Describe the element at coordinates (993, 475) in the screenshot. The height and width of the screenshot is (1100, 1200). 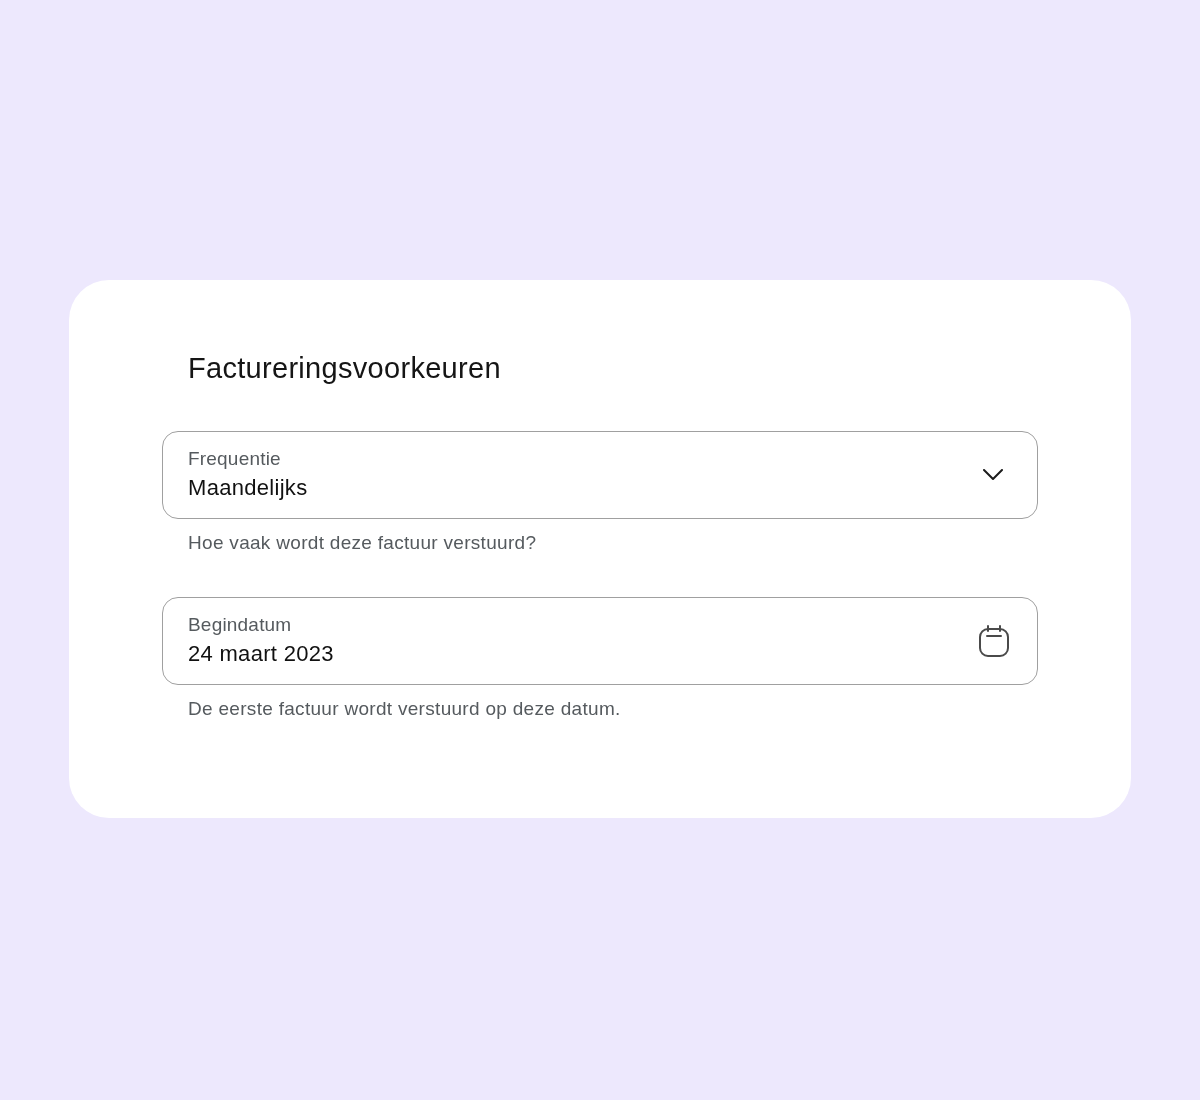
I see `chevron-down-icon` at that location.